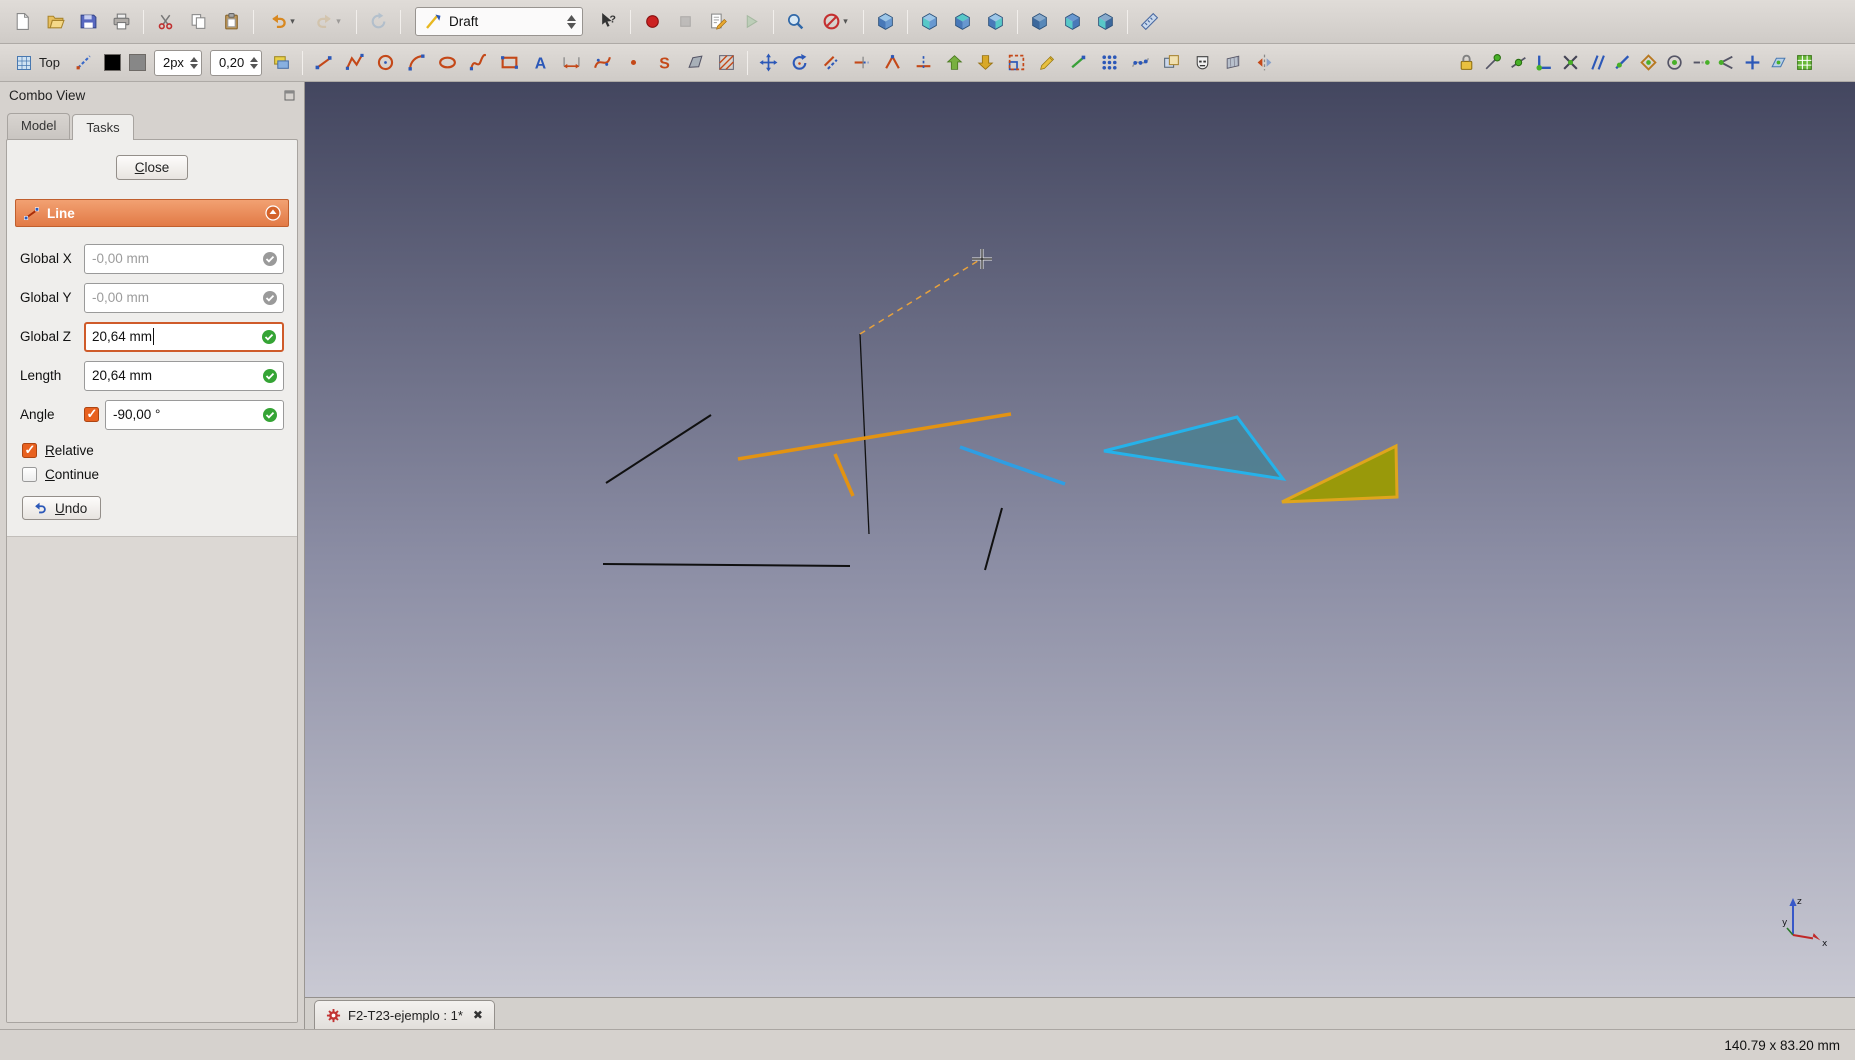  Describe the element at coordinates (236, 62) in the screenshot. I see `text-scale-spinbox: 0,20` at that location.